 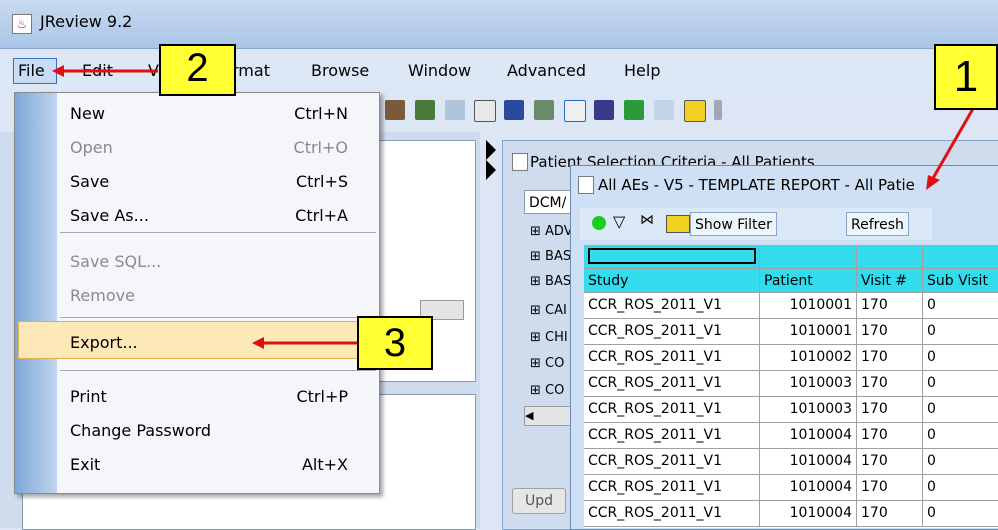 What do you see at coordinates (966, 77) in the screenshot?
I see `callout-1: 1` at bounding box center [966, 77].